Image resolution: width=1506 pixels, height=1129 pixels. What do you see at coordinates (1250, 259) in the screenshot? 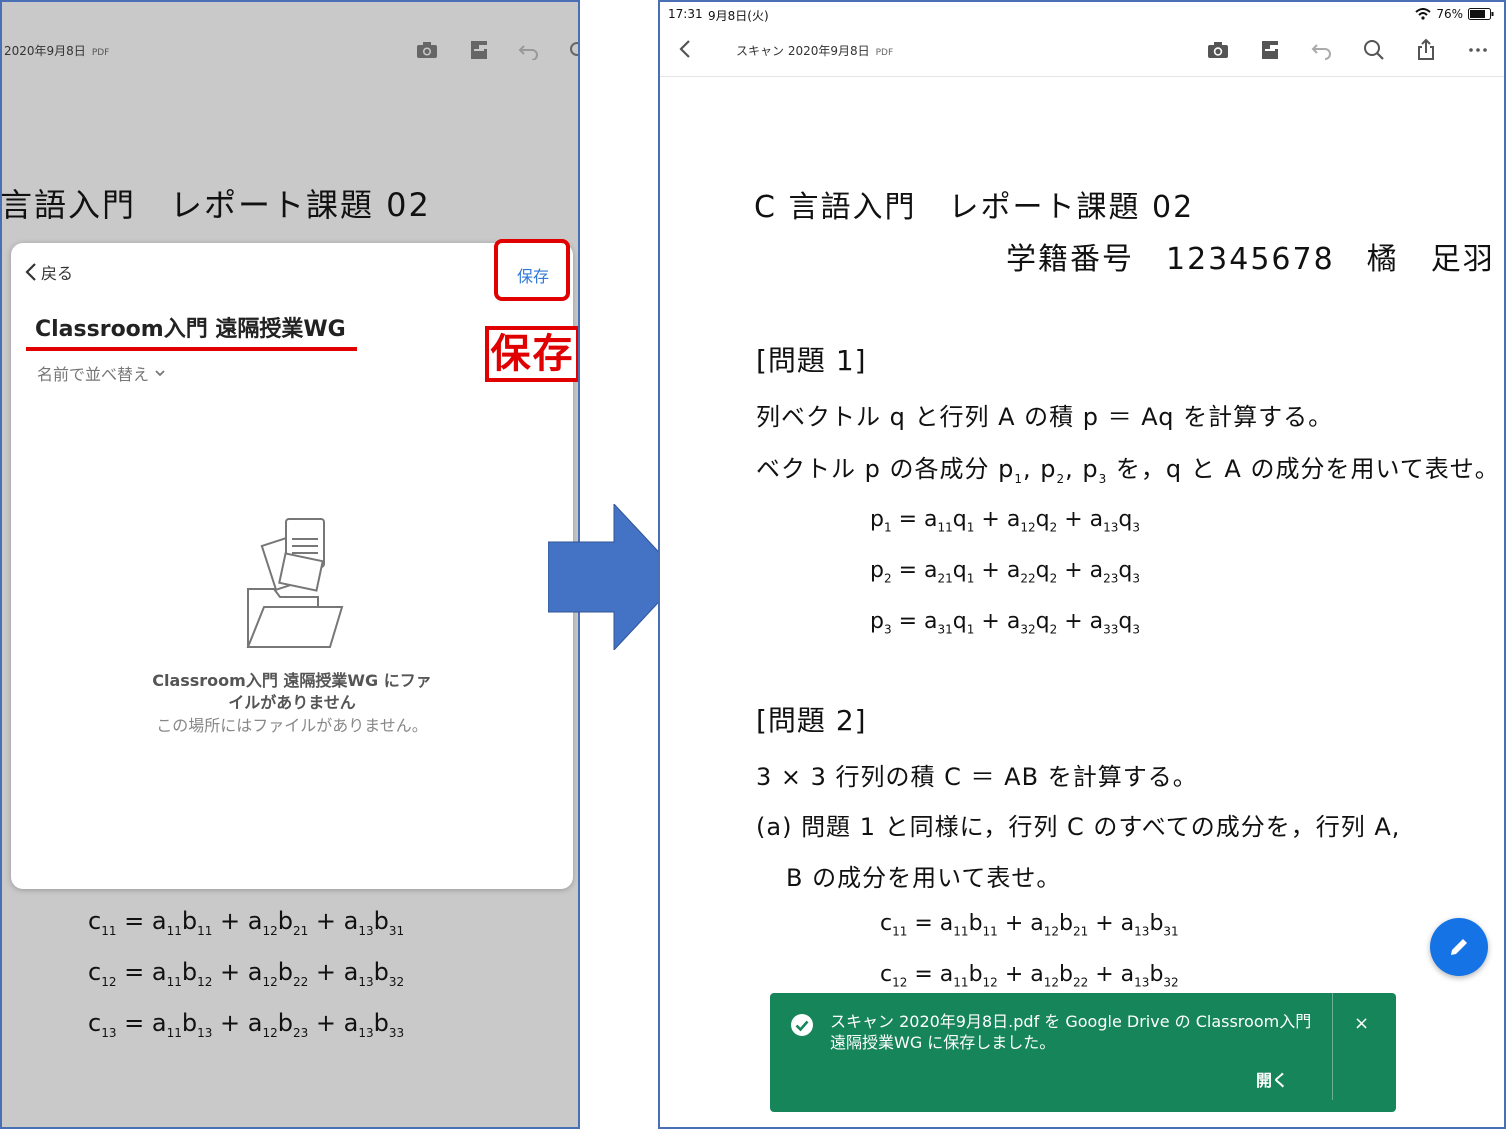
I see `doc-student-line: 学籍番号 12345678 橘 足羽` at bounding box center [1250, 259].